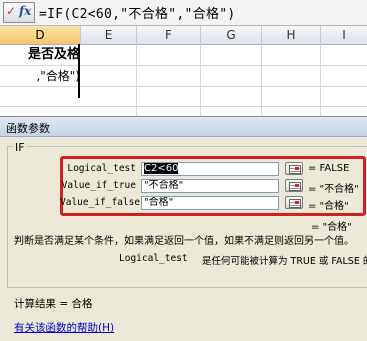  I want to click on insert-function-button: ✓ fx, so click(19, 12).